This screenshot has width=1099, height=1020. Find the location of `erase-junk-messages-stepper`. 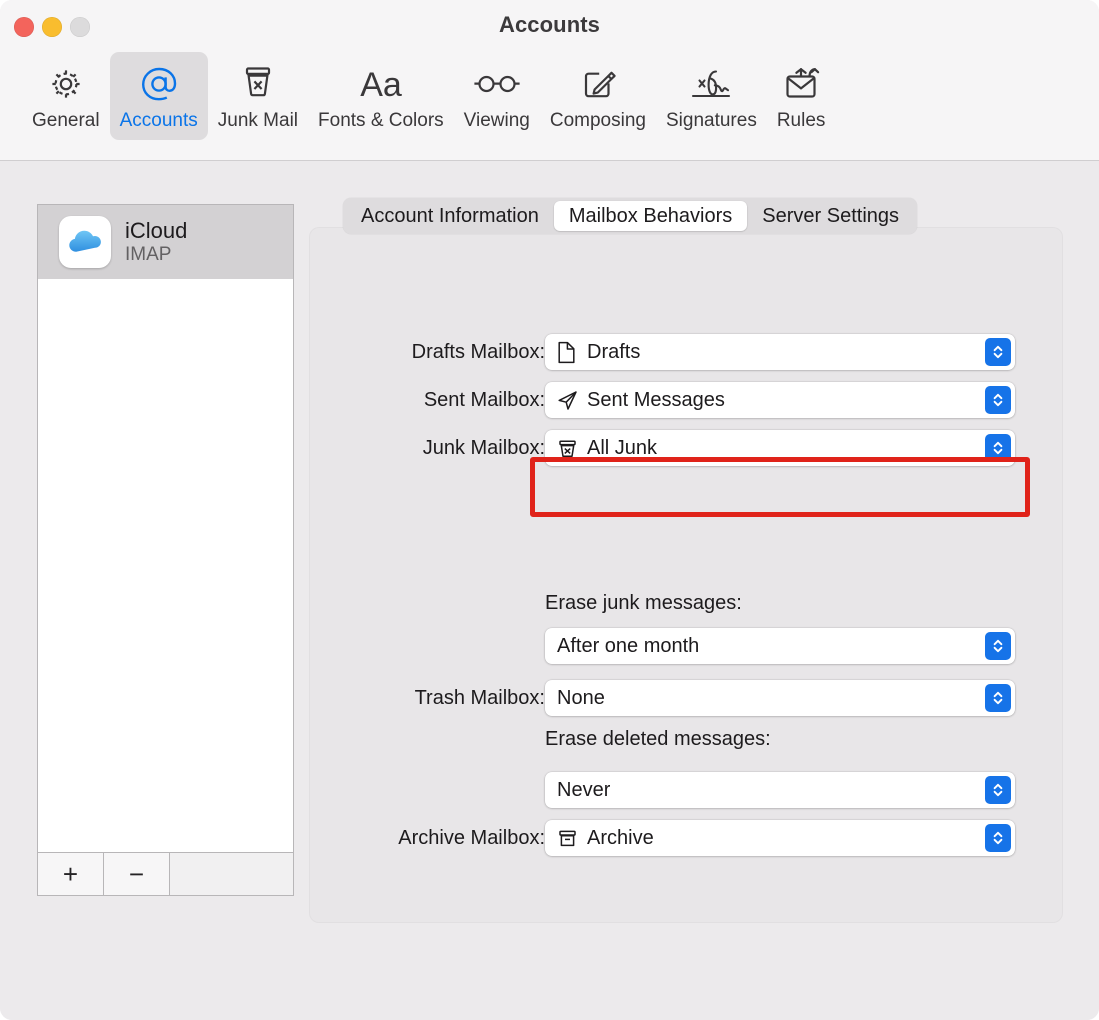

erase-junk-messages-stepper is located at coordinates (998, 646).